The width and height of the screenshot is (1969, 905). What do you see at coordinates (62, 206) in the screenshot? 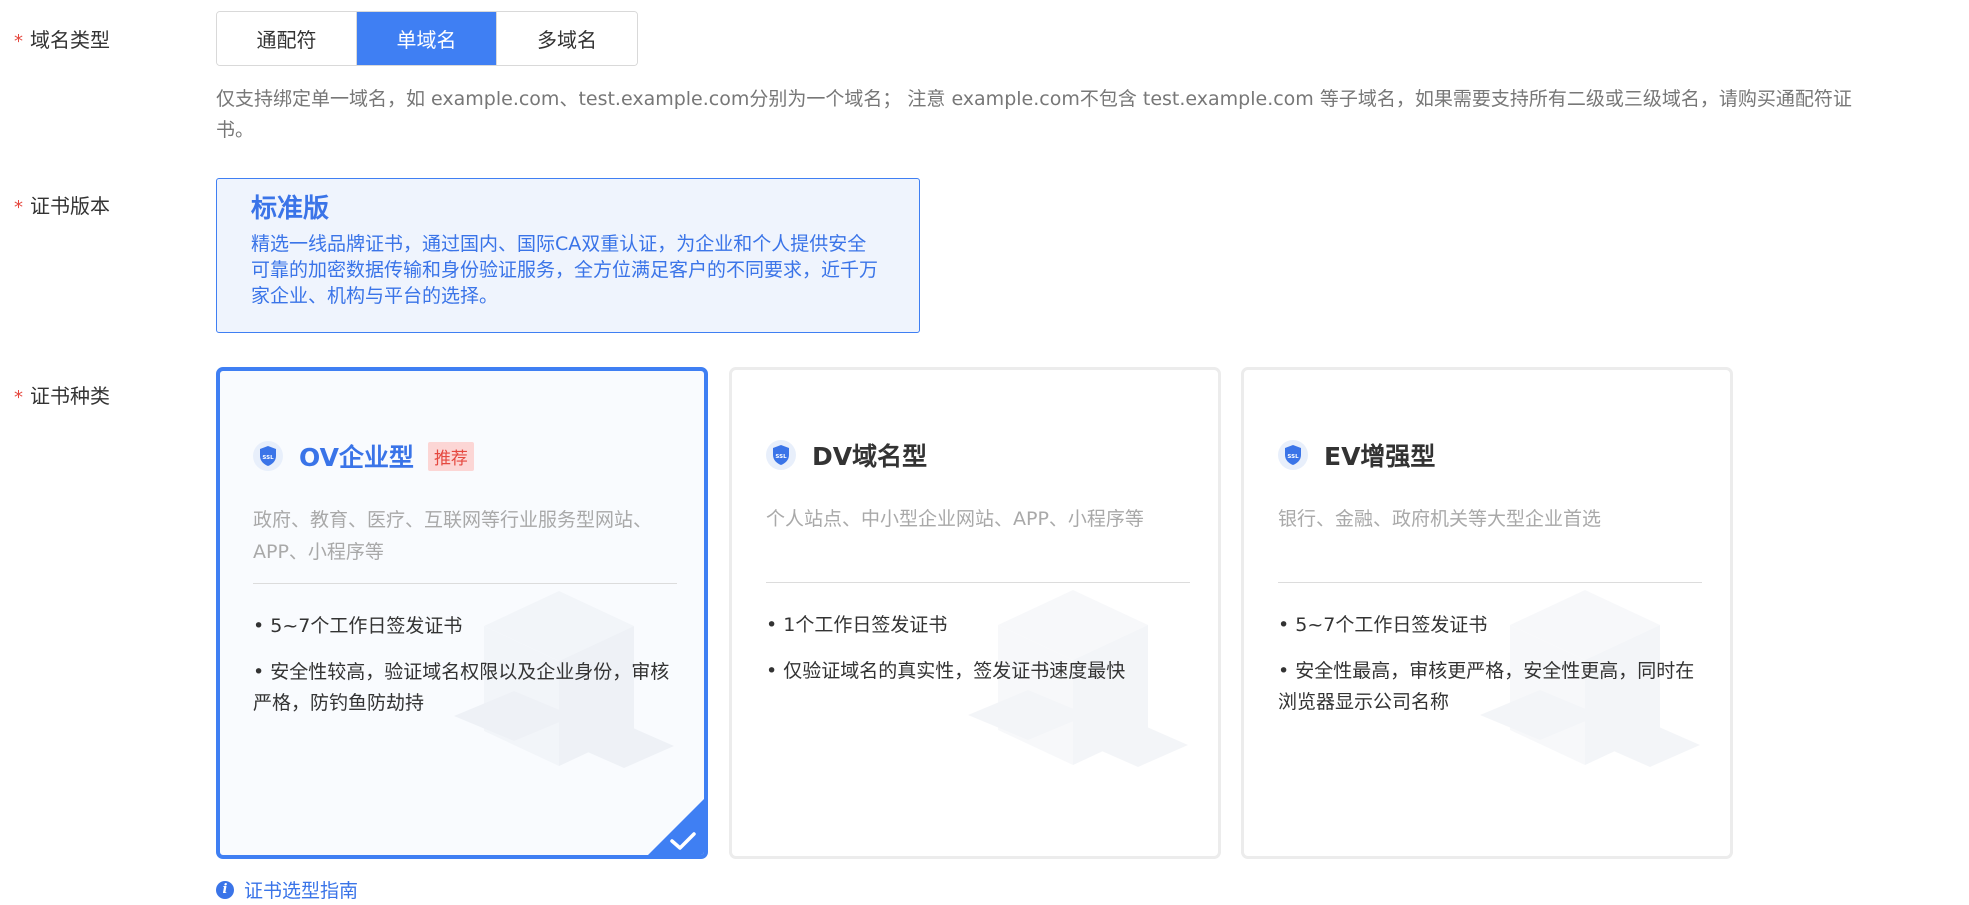
I see `cert-version-label: * 证书版本` at bounding box center [62, 206].